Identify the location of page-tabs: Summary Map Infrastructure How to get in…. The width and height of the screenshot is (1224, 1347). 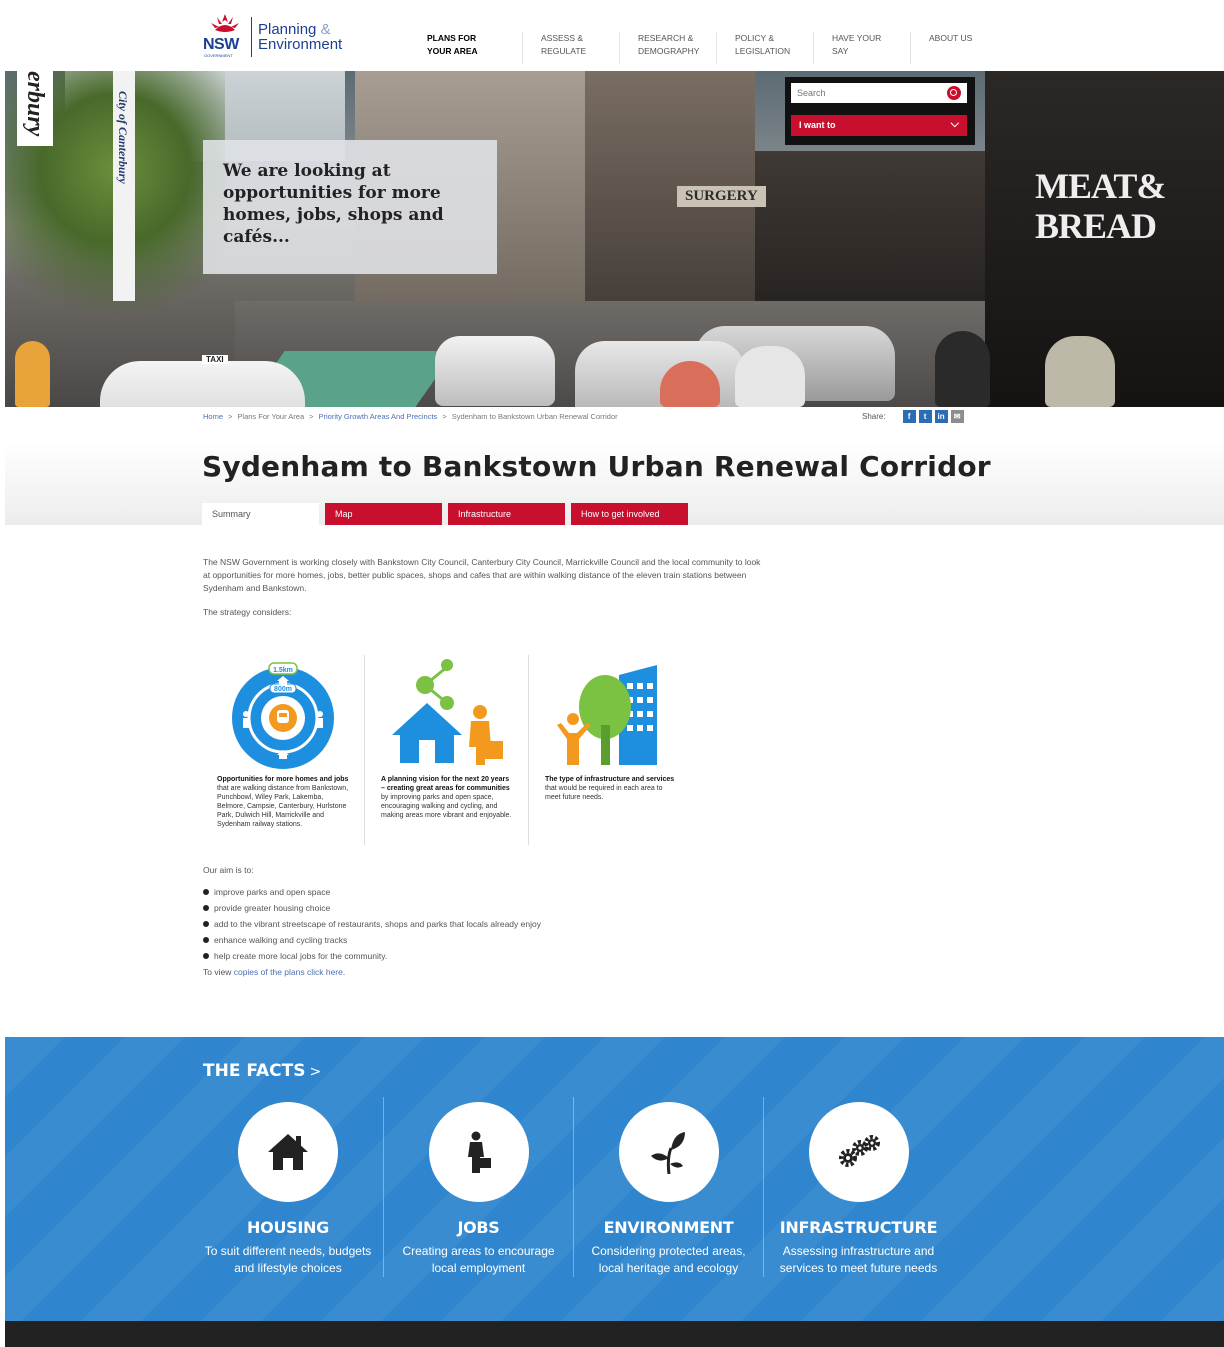
(445, 514).